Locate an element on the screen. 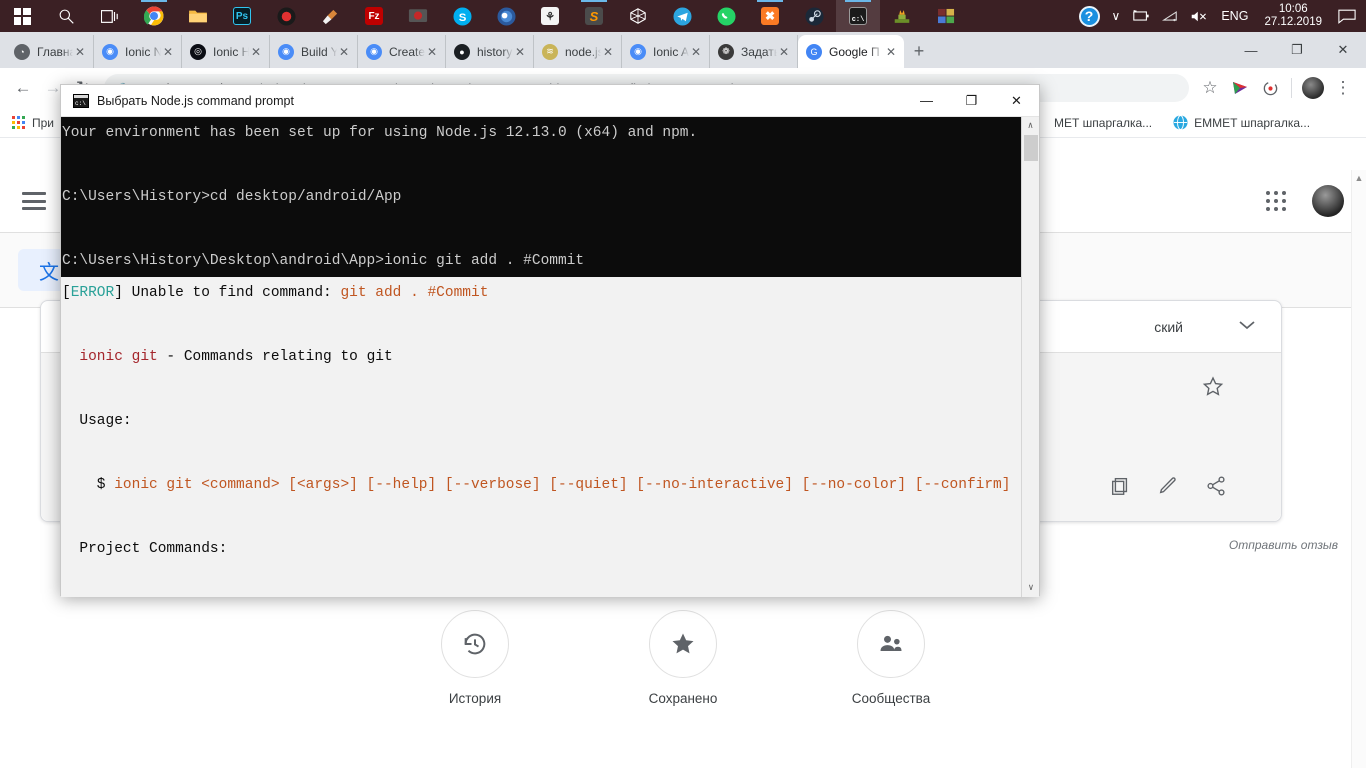 Image resolution: width=1366 pixels, height=768 pixels. browser-tab: G Google П ✕ is located at coordinates (851, 51).